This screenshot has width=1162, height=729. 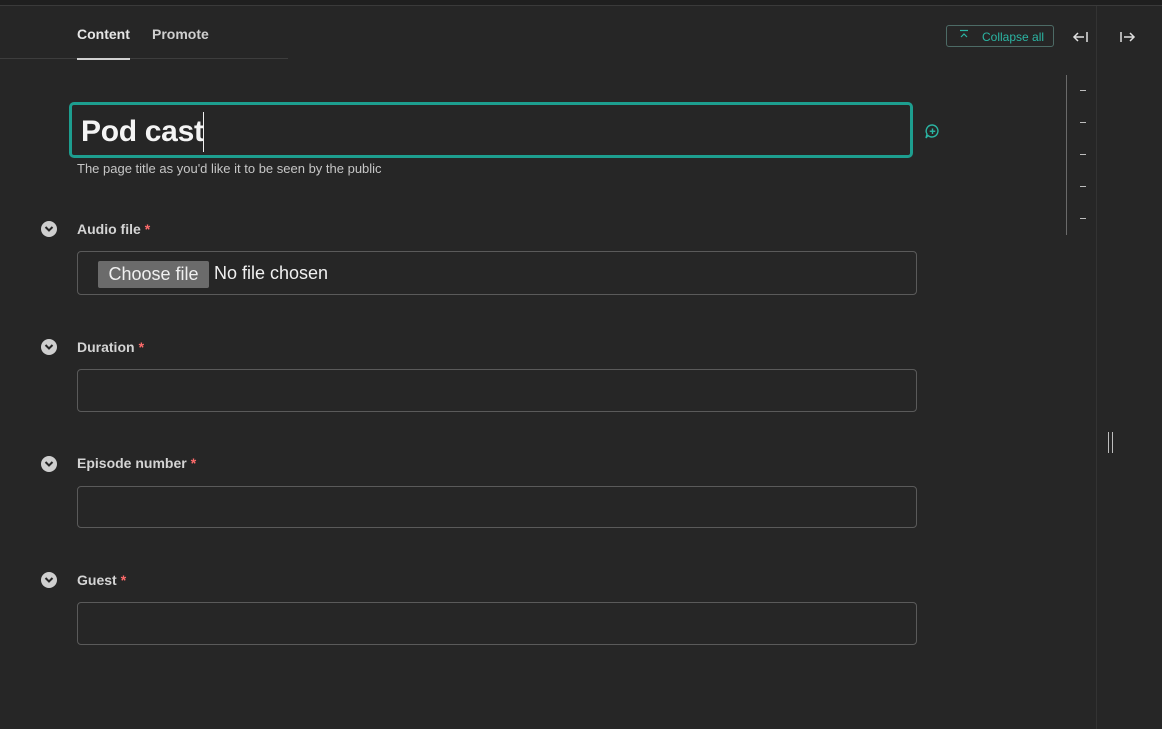 What do you see at coordinates (497, 507) in the screenshot?
I see `episode-number-input` at bounding box center [497, 507].